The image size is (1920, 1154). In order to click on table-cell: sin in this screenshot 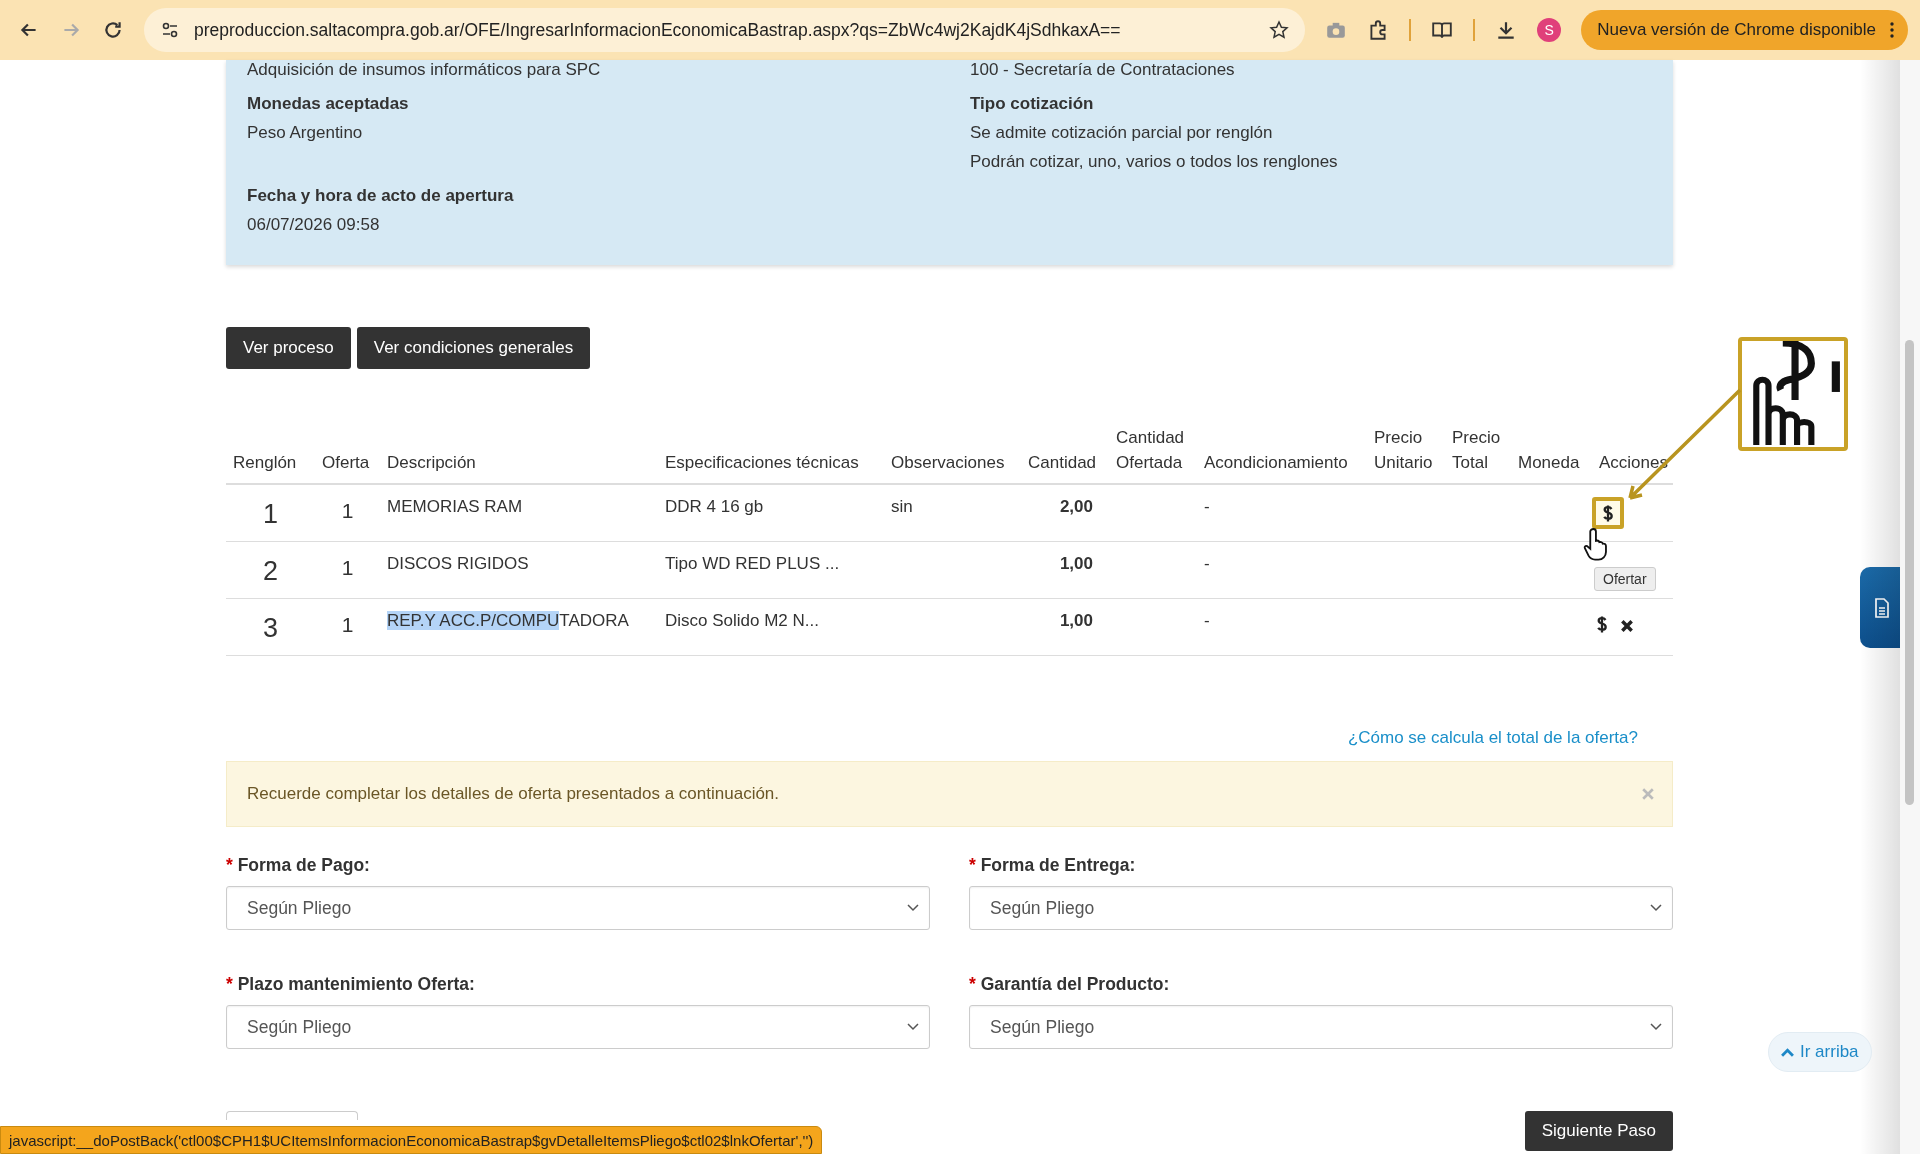, I will do `click(902, 506)`.